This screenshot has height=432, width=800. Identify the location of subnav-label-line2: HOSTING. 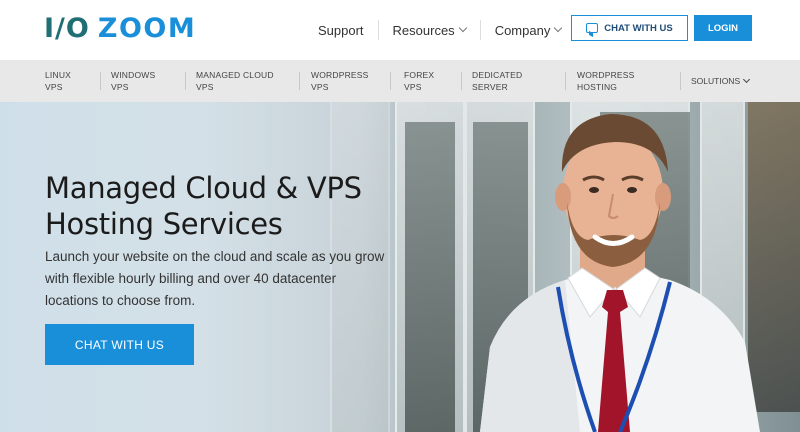
(597, 87).